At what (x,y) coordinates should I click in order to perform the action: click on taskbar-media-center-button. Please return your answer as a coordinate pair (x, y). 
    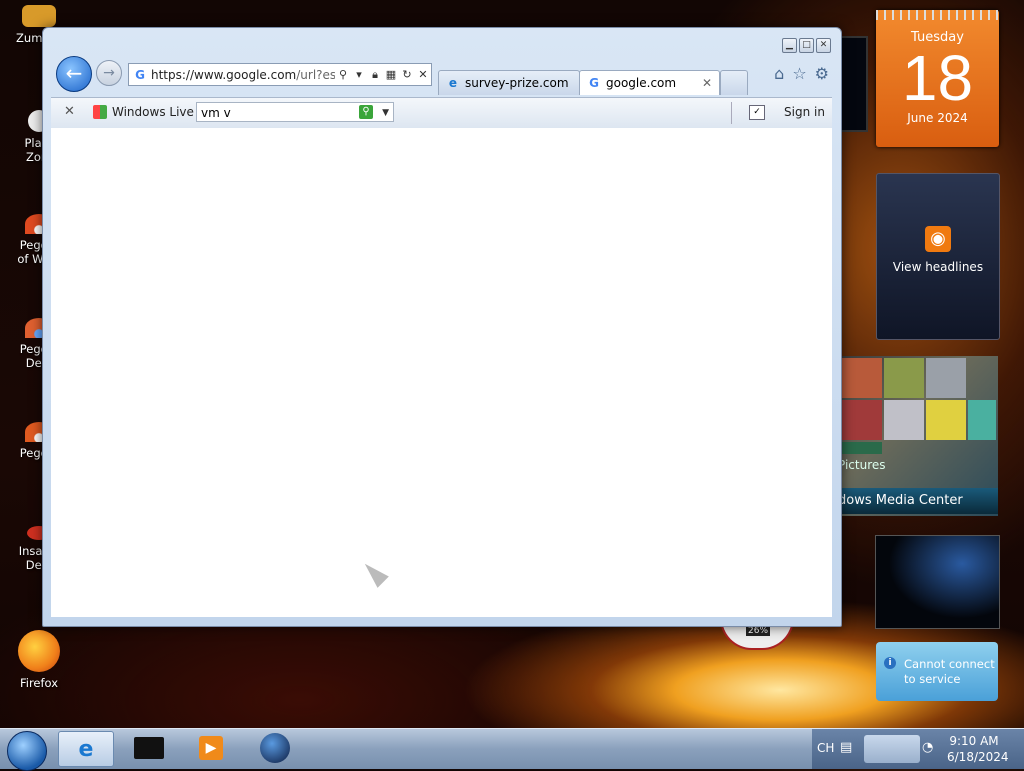
    Looking at the image, I should click on (275, 748).